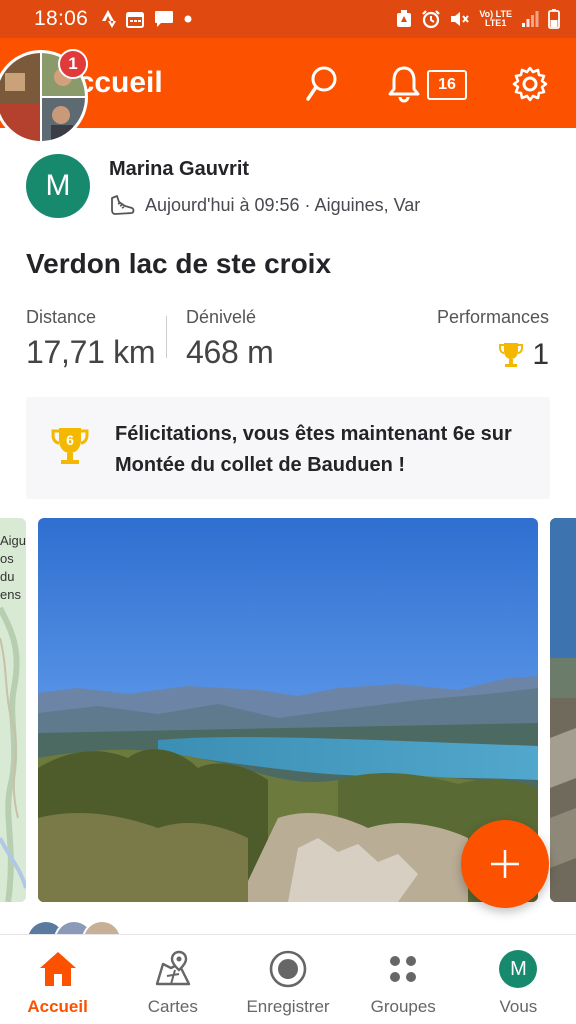  I want to click on performances-value-row: 1, so click(493, 355).